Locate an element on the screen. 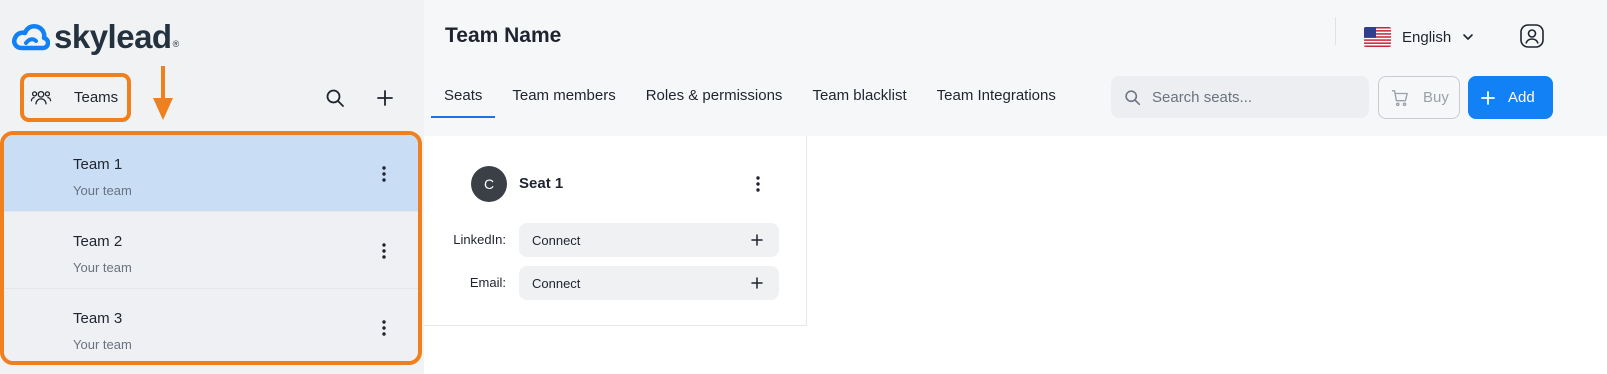 The image size is (1607, 374). email-label: Email: is located at coordinates (487, 282).